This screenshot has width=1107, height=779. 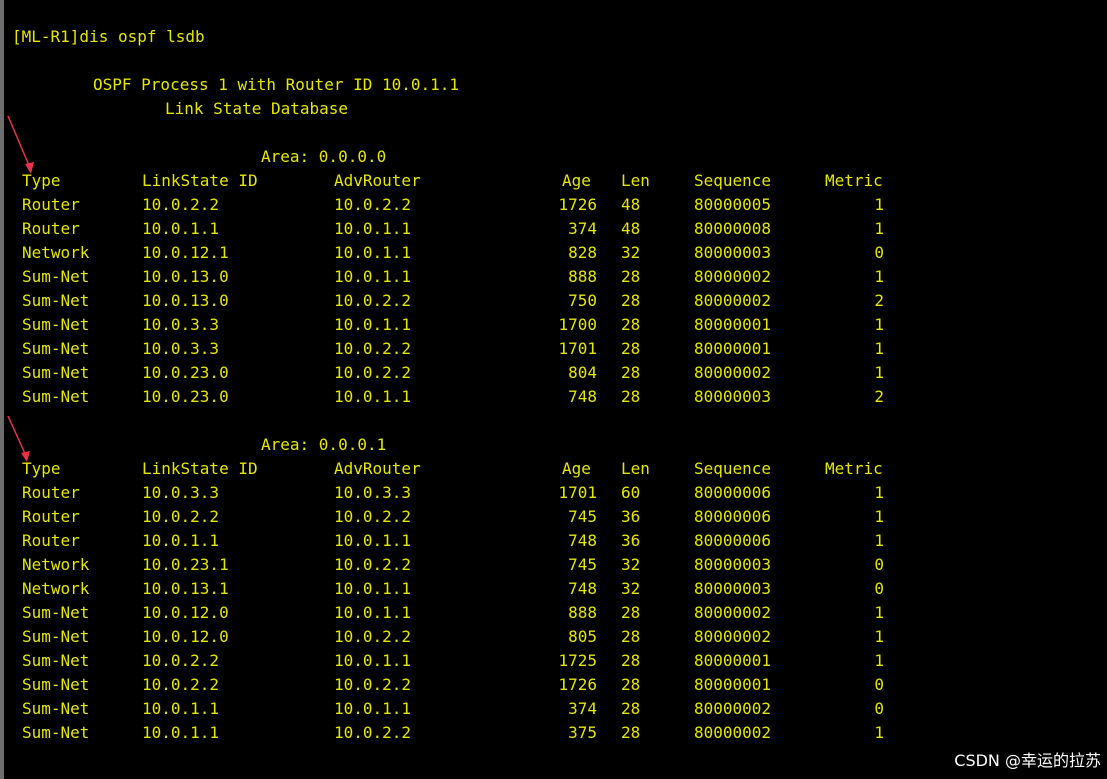 I want to click on watermark: CSDN @幸运的拉苏, so click(x=1027, y=760).